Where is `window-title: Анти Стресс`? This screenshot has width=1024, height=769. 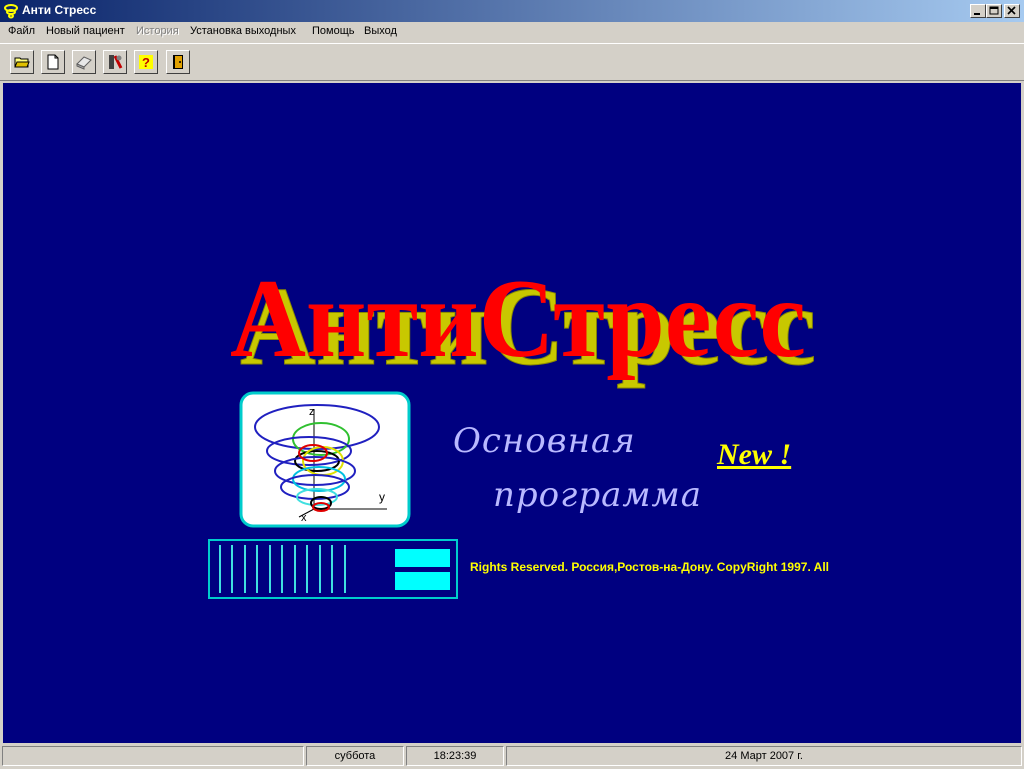
window-title: Анти Стресс is located at coordinates (59, 10).